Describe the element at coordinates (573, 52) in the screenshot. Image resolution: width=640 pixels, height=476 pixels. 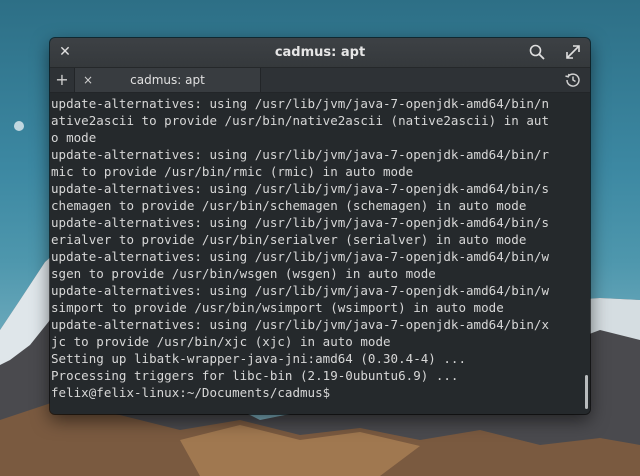
I see `fullscreen-icon` at that location.